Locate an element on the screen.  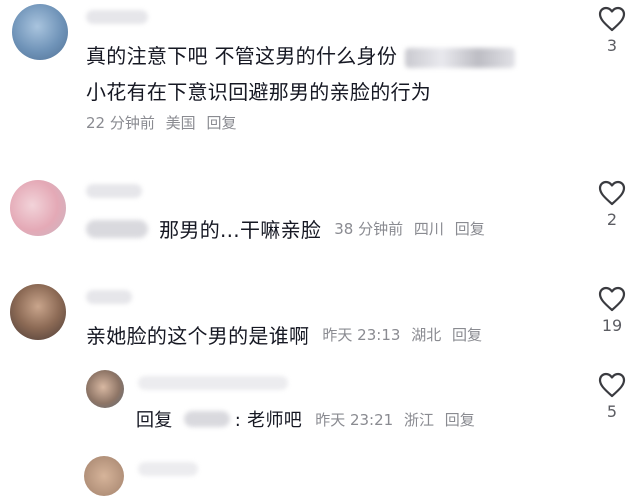
like-count: 2 is located at coordinates (612, 219).